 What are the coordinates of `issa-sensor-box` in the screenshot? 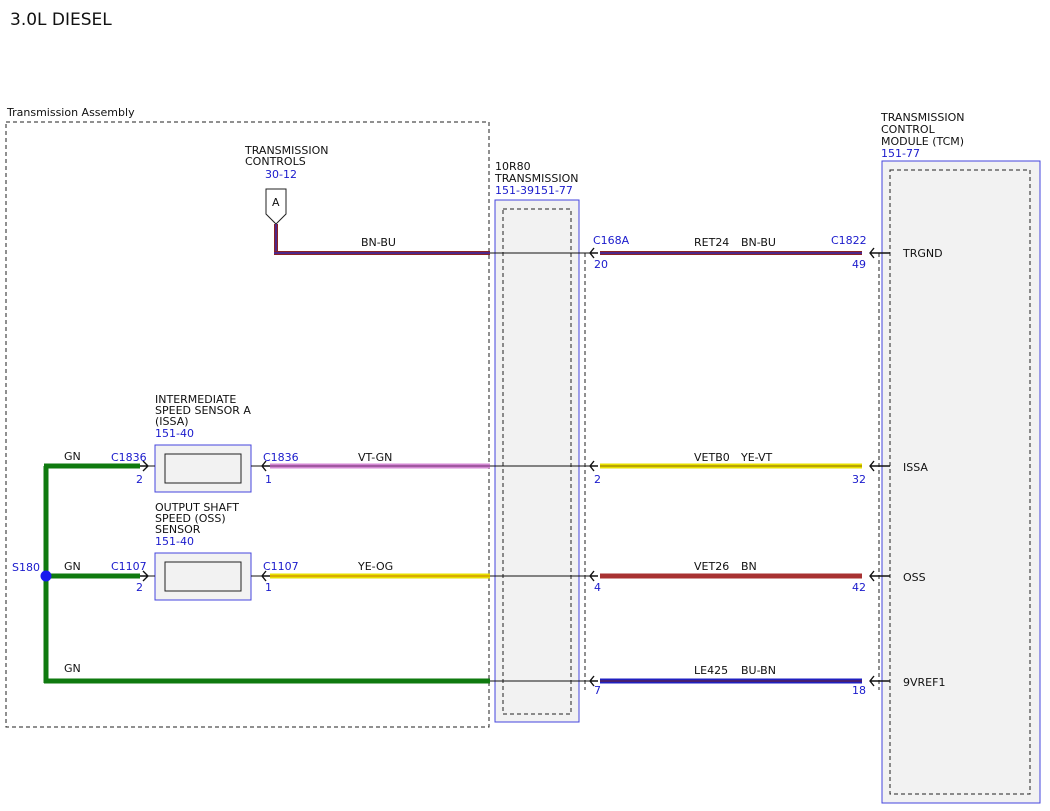 It's located at (203, 468).